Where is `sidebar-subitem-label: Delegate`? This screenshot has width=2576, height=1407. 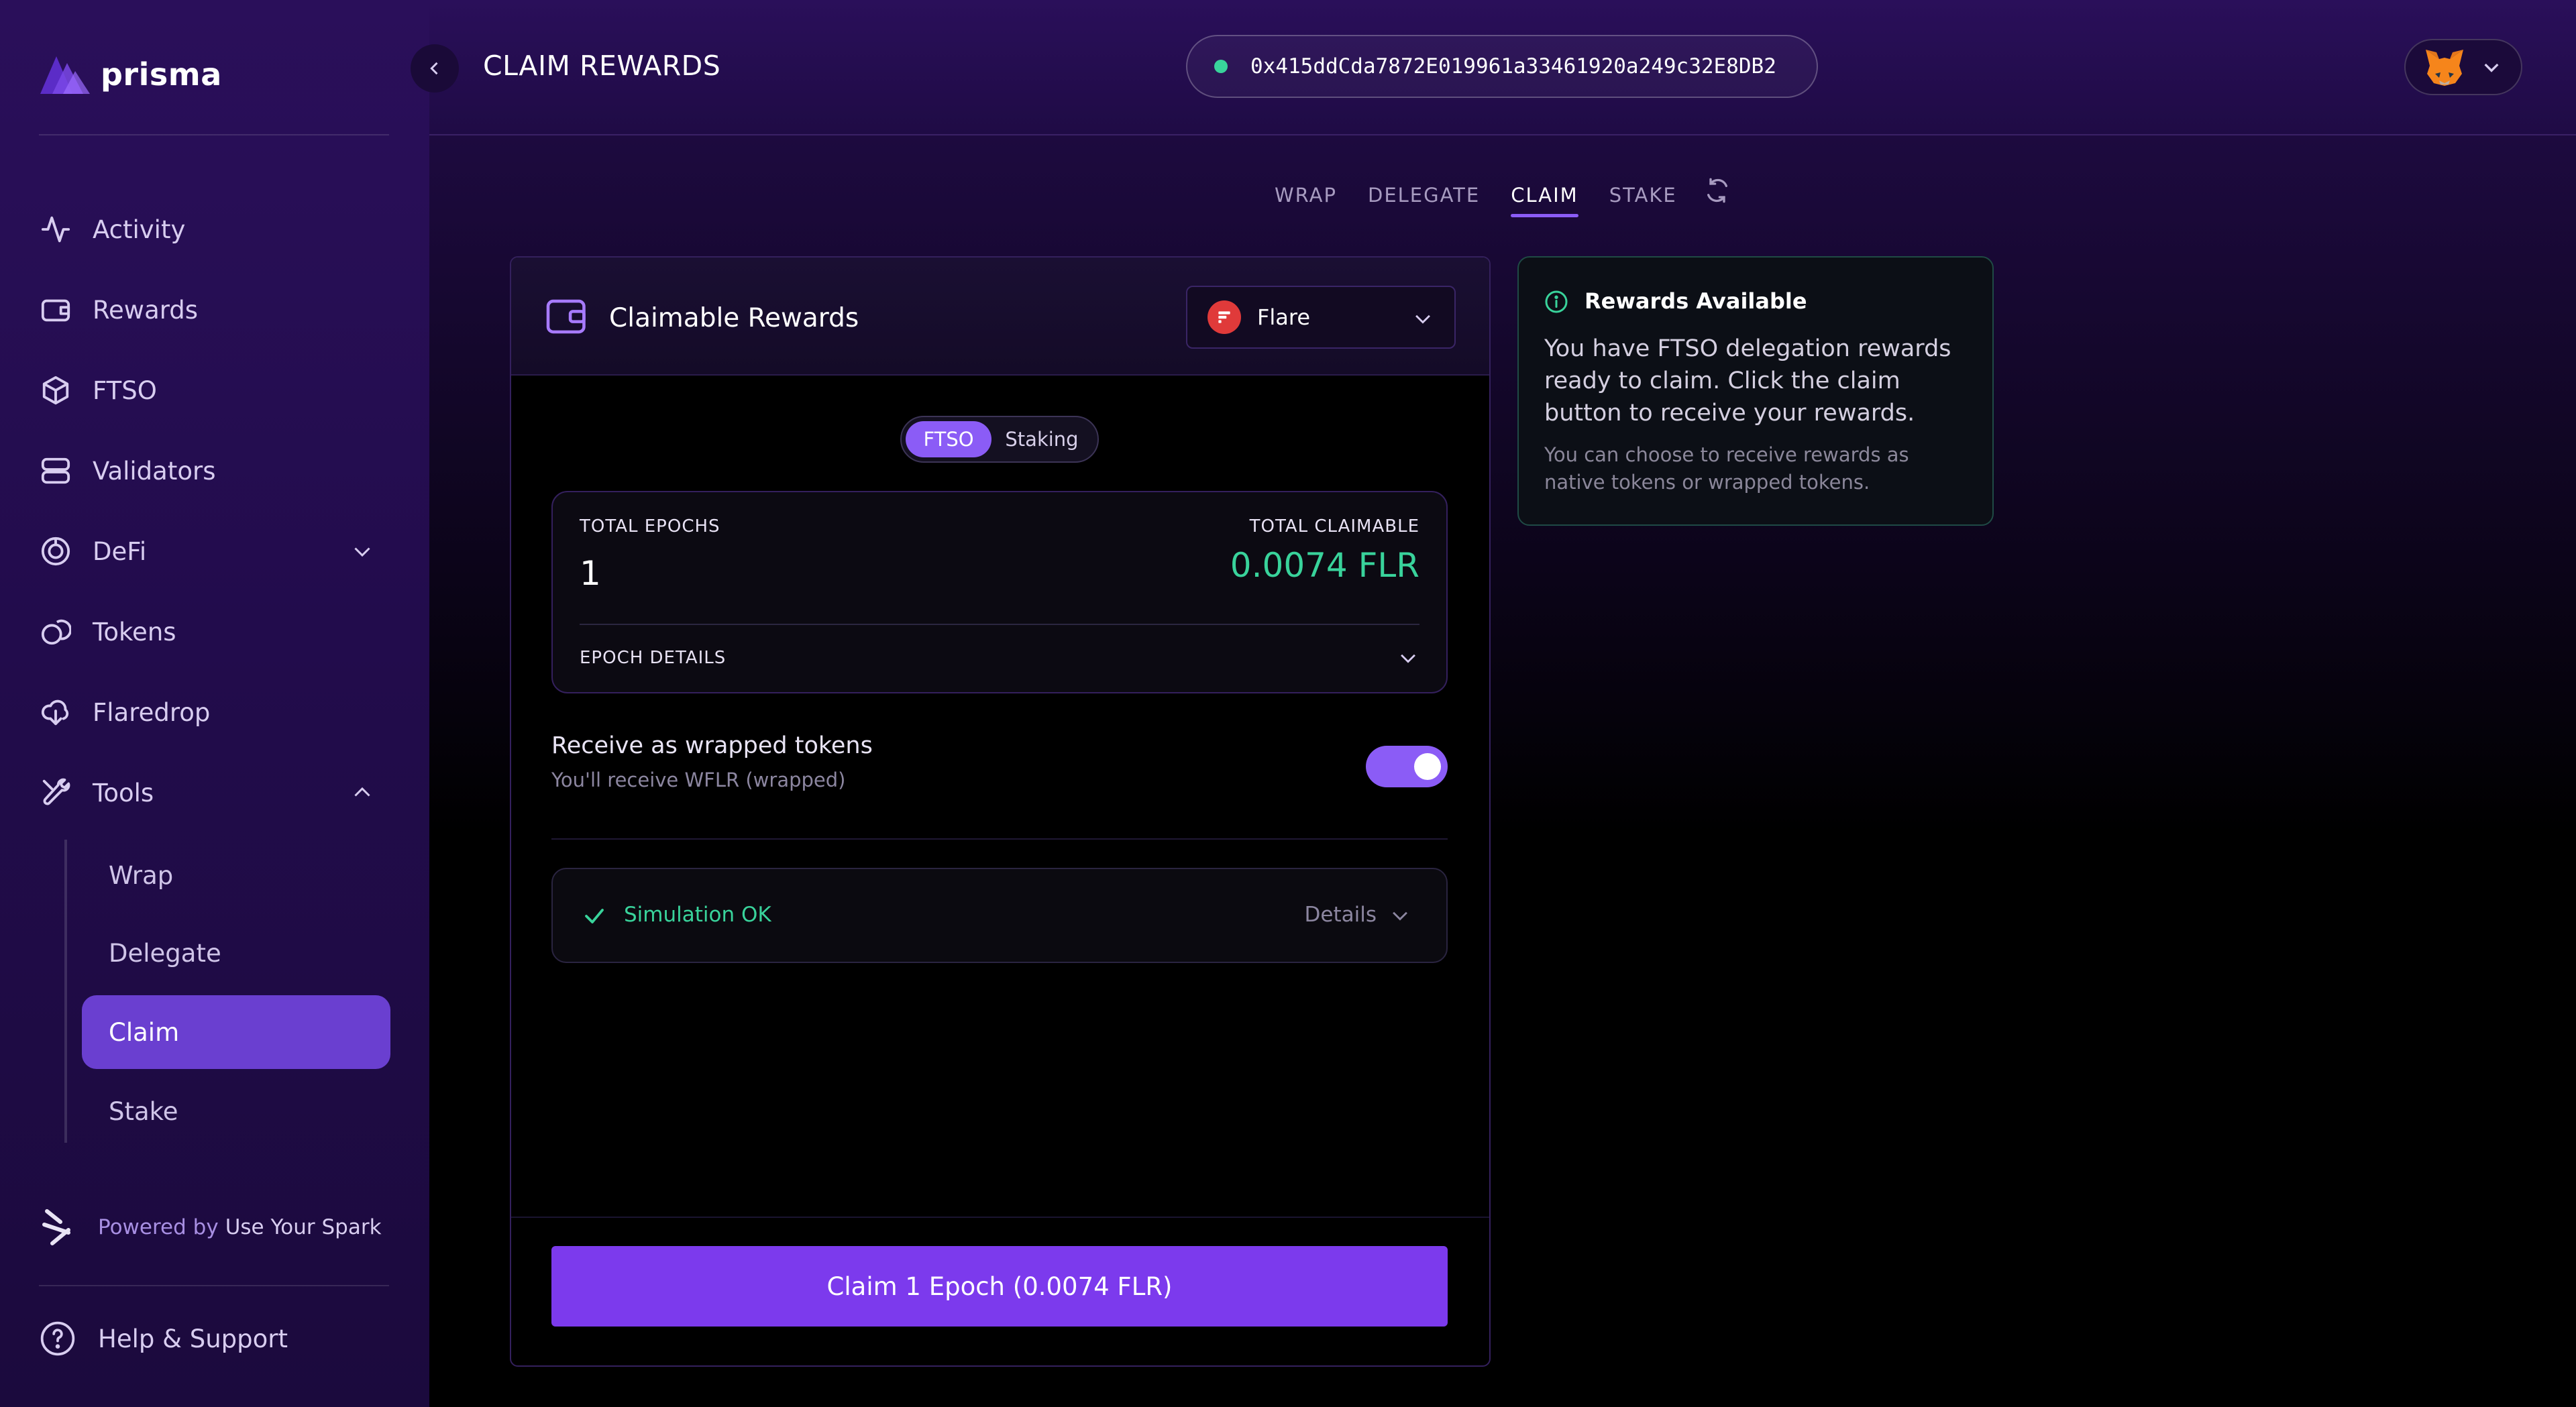
sidebar-subitem-label: Delegate is located at coordinates (165, 953).